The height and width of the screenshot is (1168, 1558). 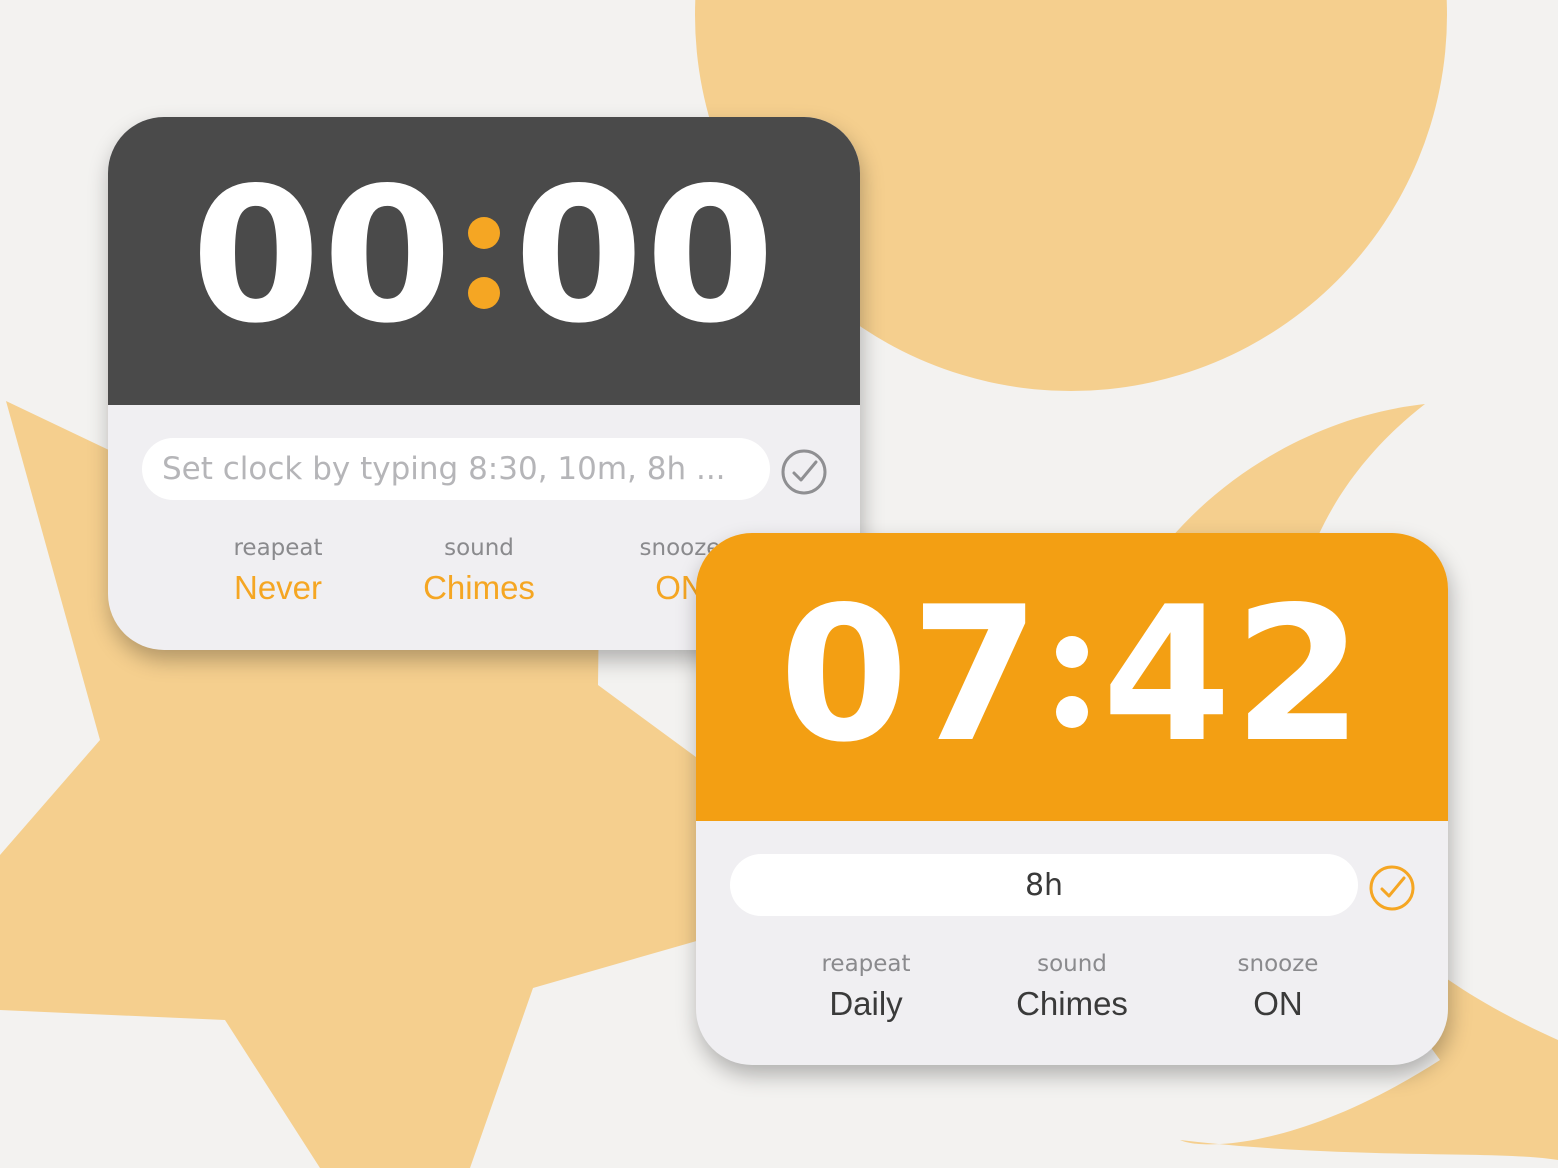 I want to click on setting-repeat: reapeat Never, so click(x=278, y=571).